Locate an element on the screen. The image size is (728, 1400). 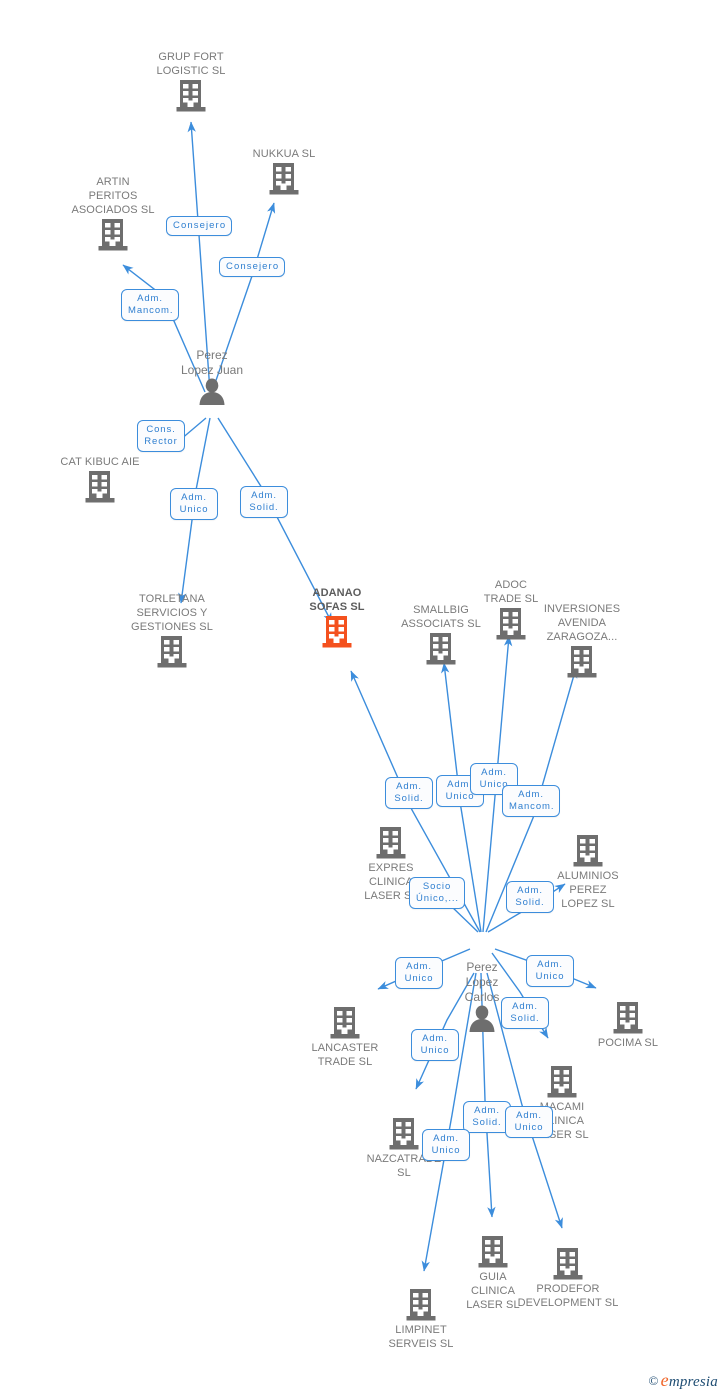
company-node-limpinet: LIMPINET SERVEIS SL is located at coordinates (421, 1319).